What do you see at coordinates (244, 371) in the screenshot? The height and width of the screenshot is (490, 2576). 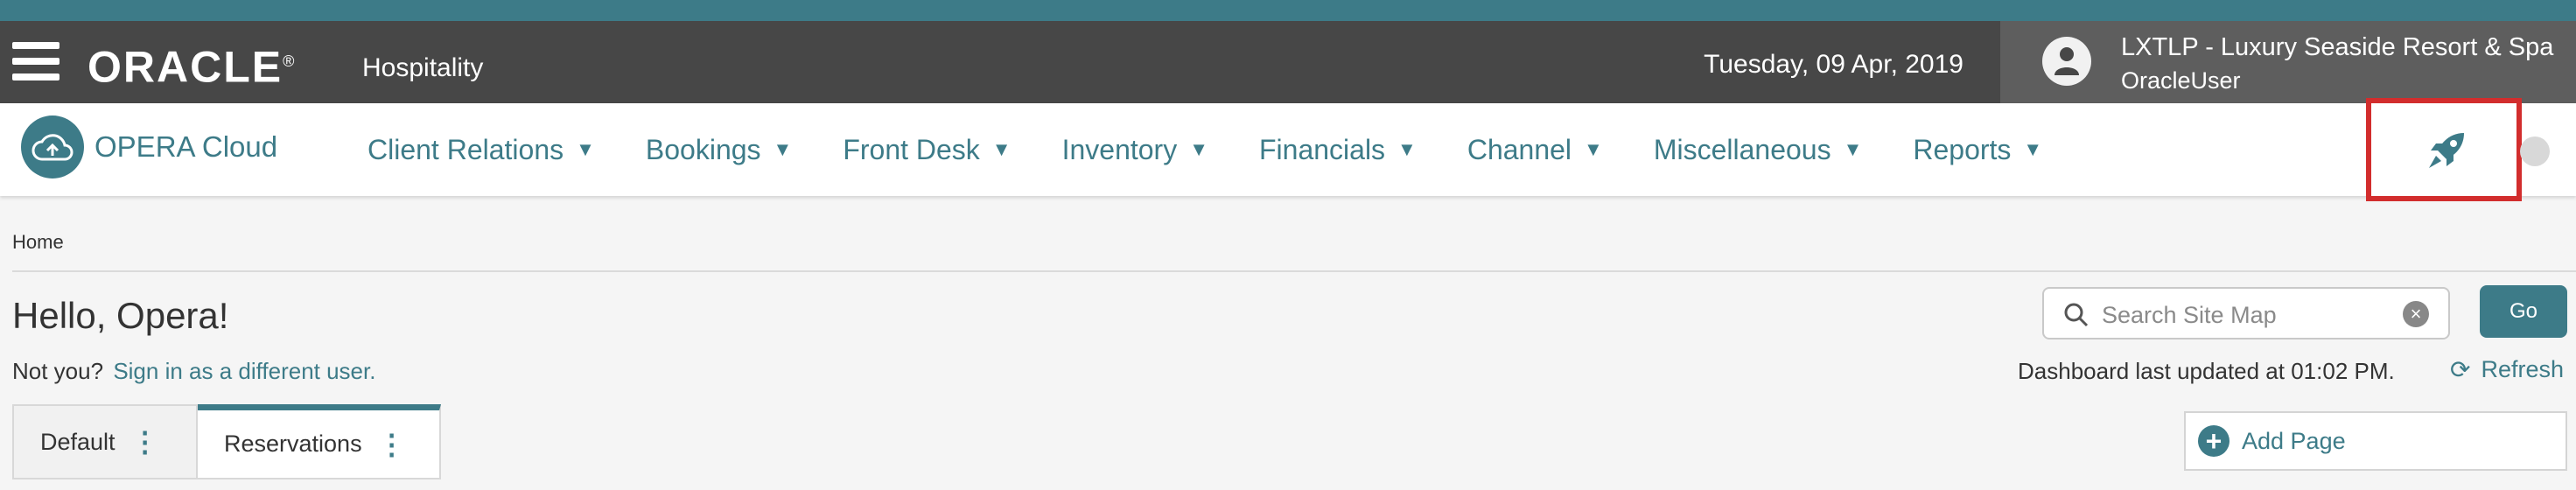 I see `sign-in-different-user-link: Sign in as a different user.` at bounding box center [244, 371].